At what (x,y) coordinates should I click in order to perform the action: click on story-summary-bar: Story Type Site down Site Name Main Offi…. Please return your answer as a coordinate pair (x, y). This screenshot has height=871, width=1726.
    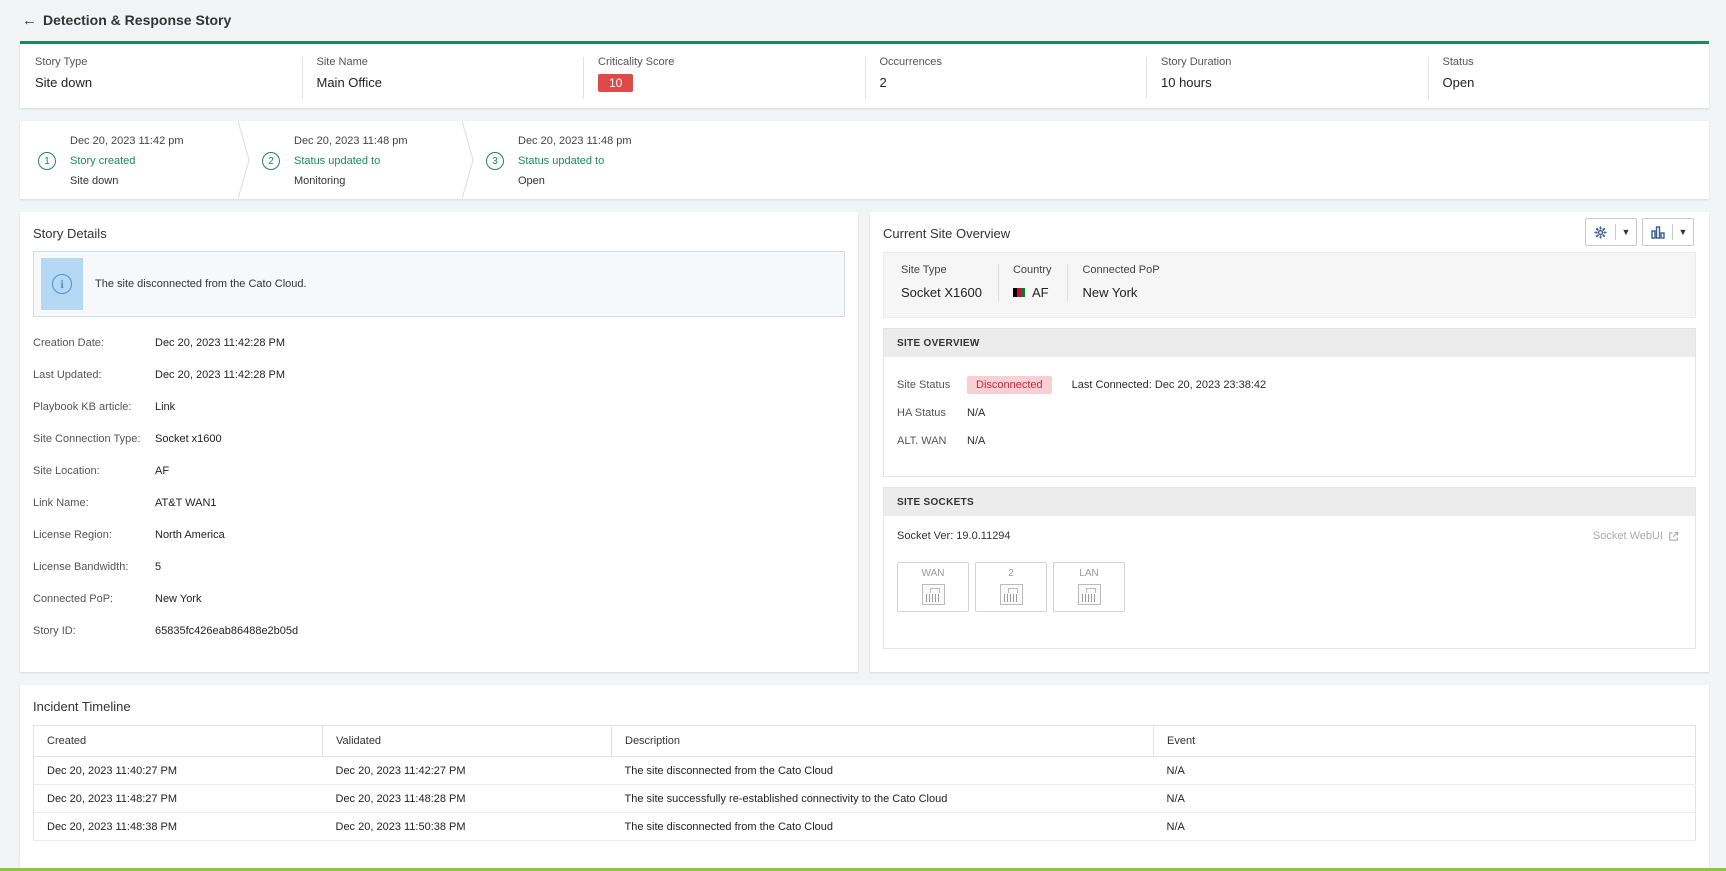
    Looking at the image, I should click on (864, 74).